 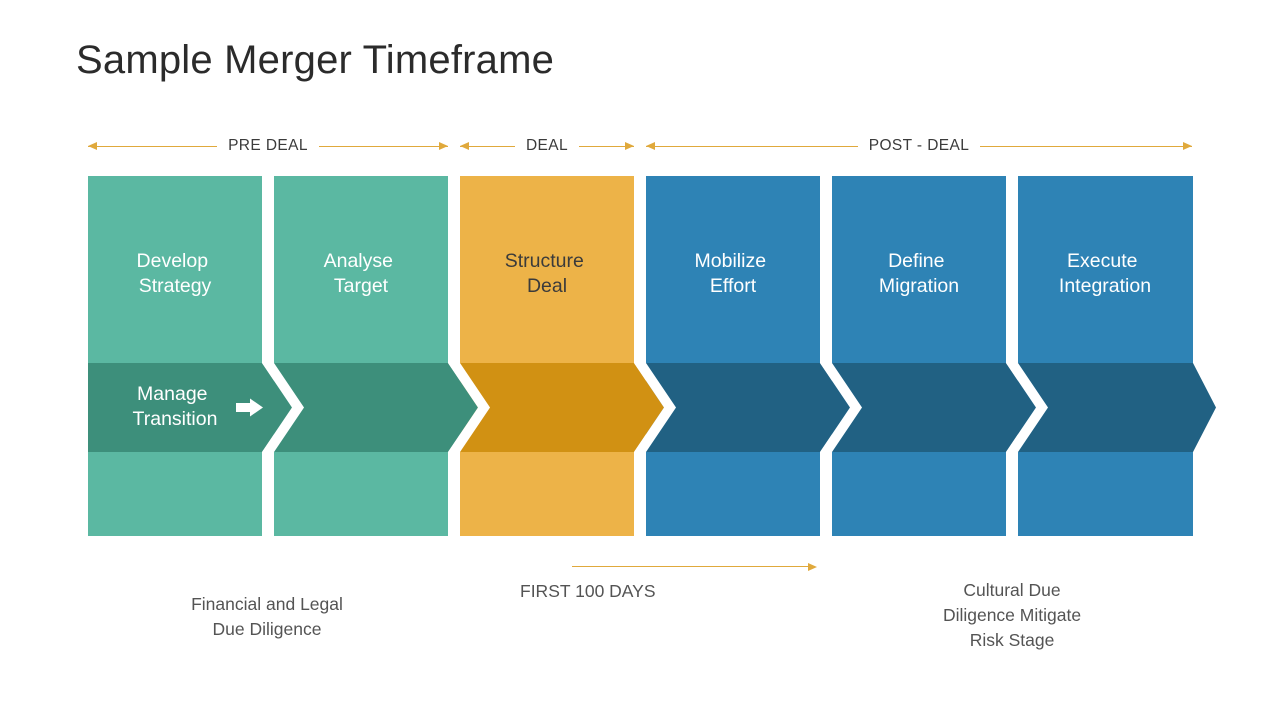 I want to click on first-100-days-arrow, so click(x=694, y=567).